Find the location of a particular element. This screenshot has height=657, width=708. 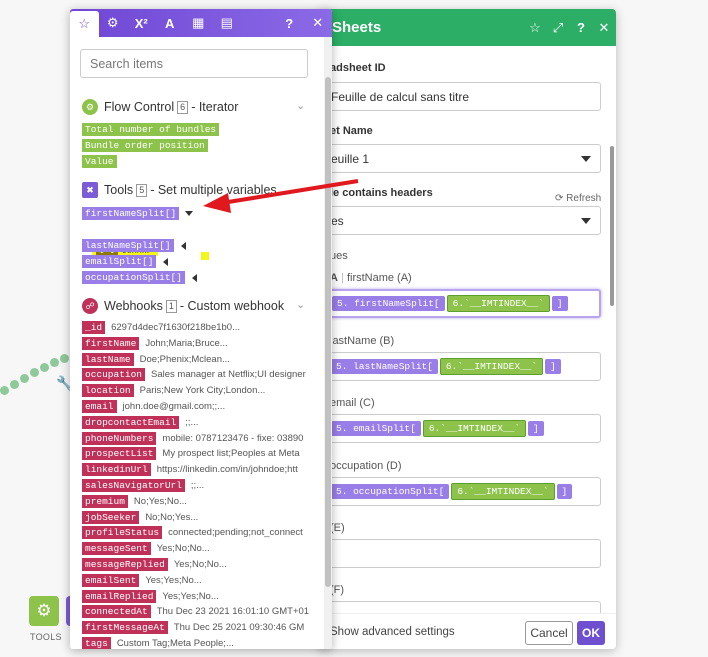

list-item: occupationSplit[] is located at coordinates (139, 277).